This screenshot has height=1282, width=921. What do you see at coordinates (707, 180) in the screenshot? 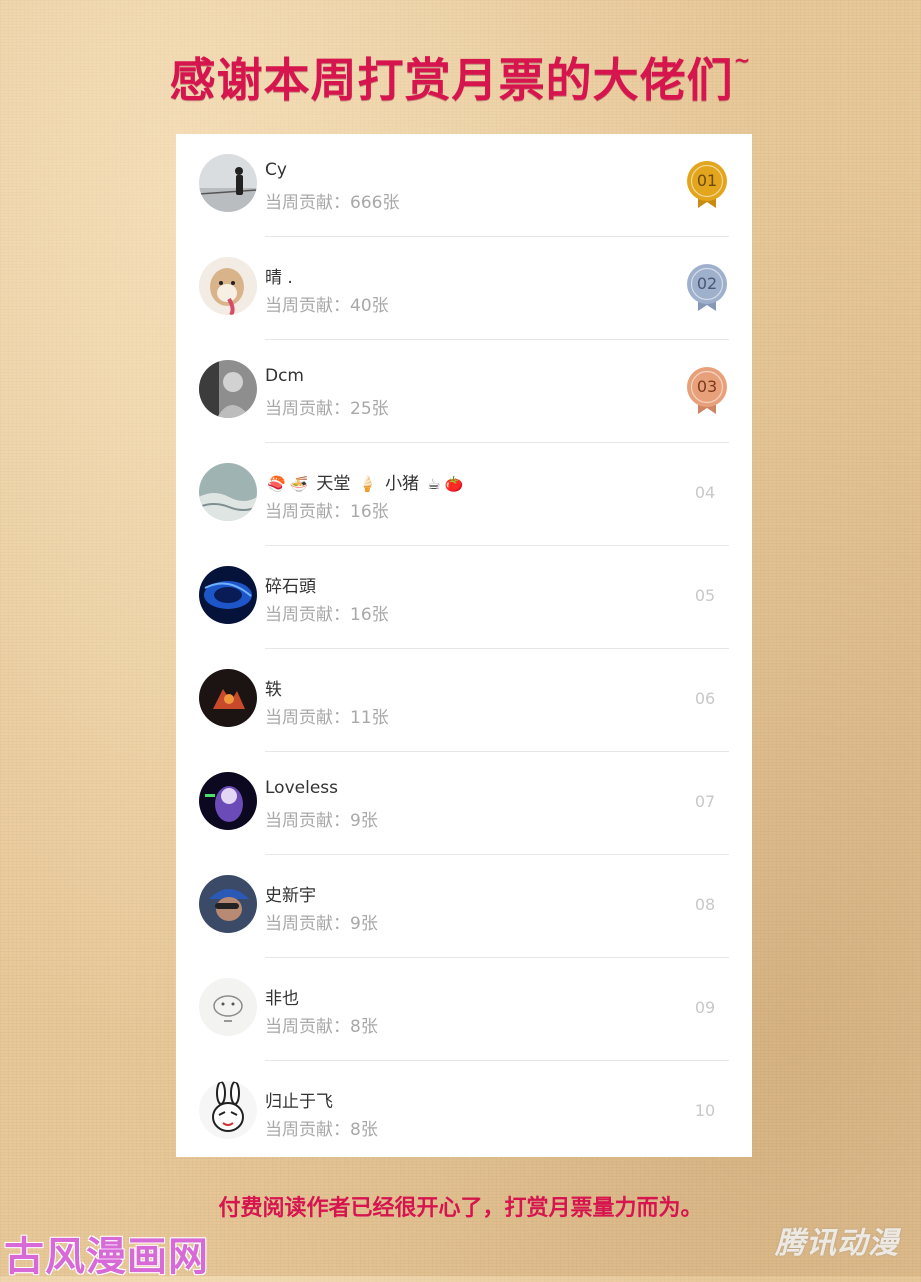
I see `rank-number: 01` at bounding box center [707, 180].